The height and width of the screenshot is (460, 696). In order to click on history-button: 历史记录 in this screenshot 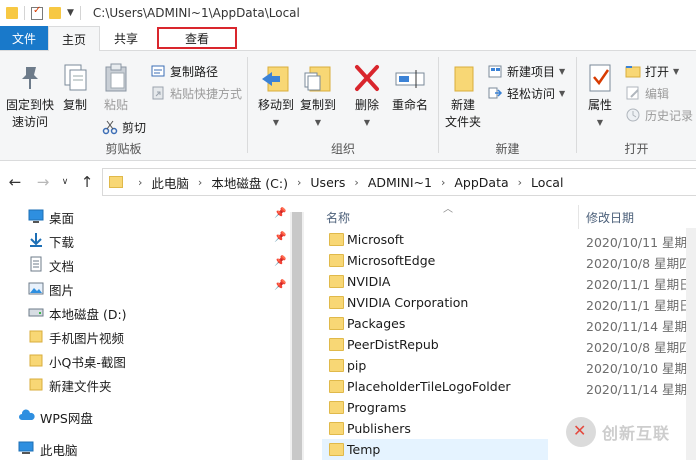, I will do `click(659, 115)`.